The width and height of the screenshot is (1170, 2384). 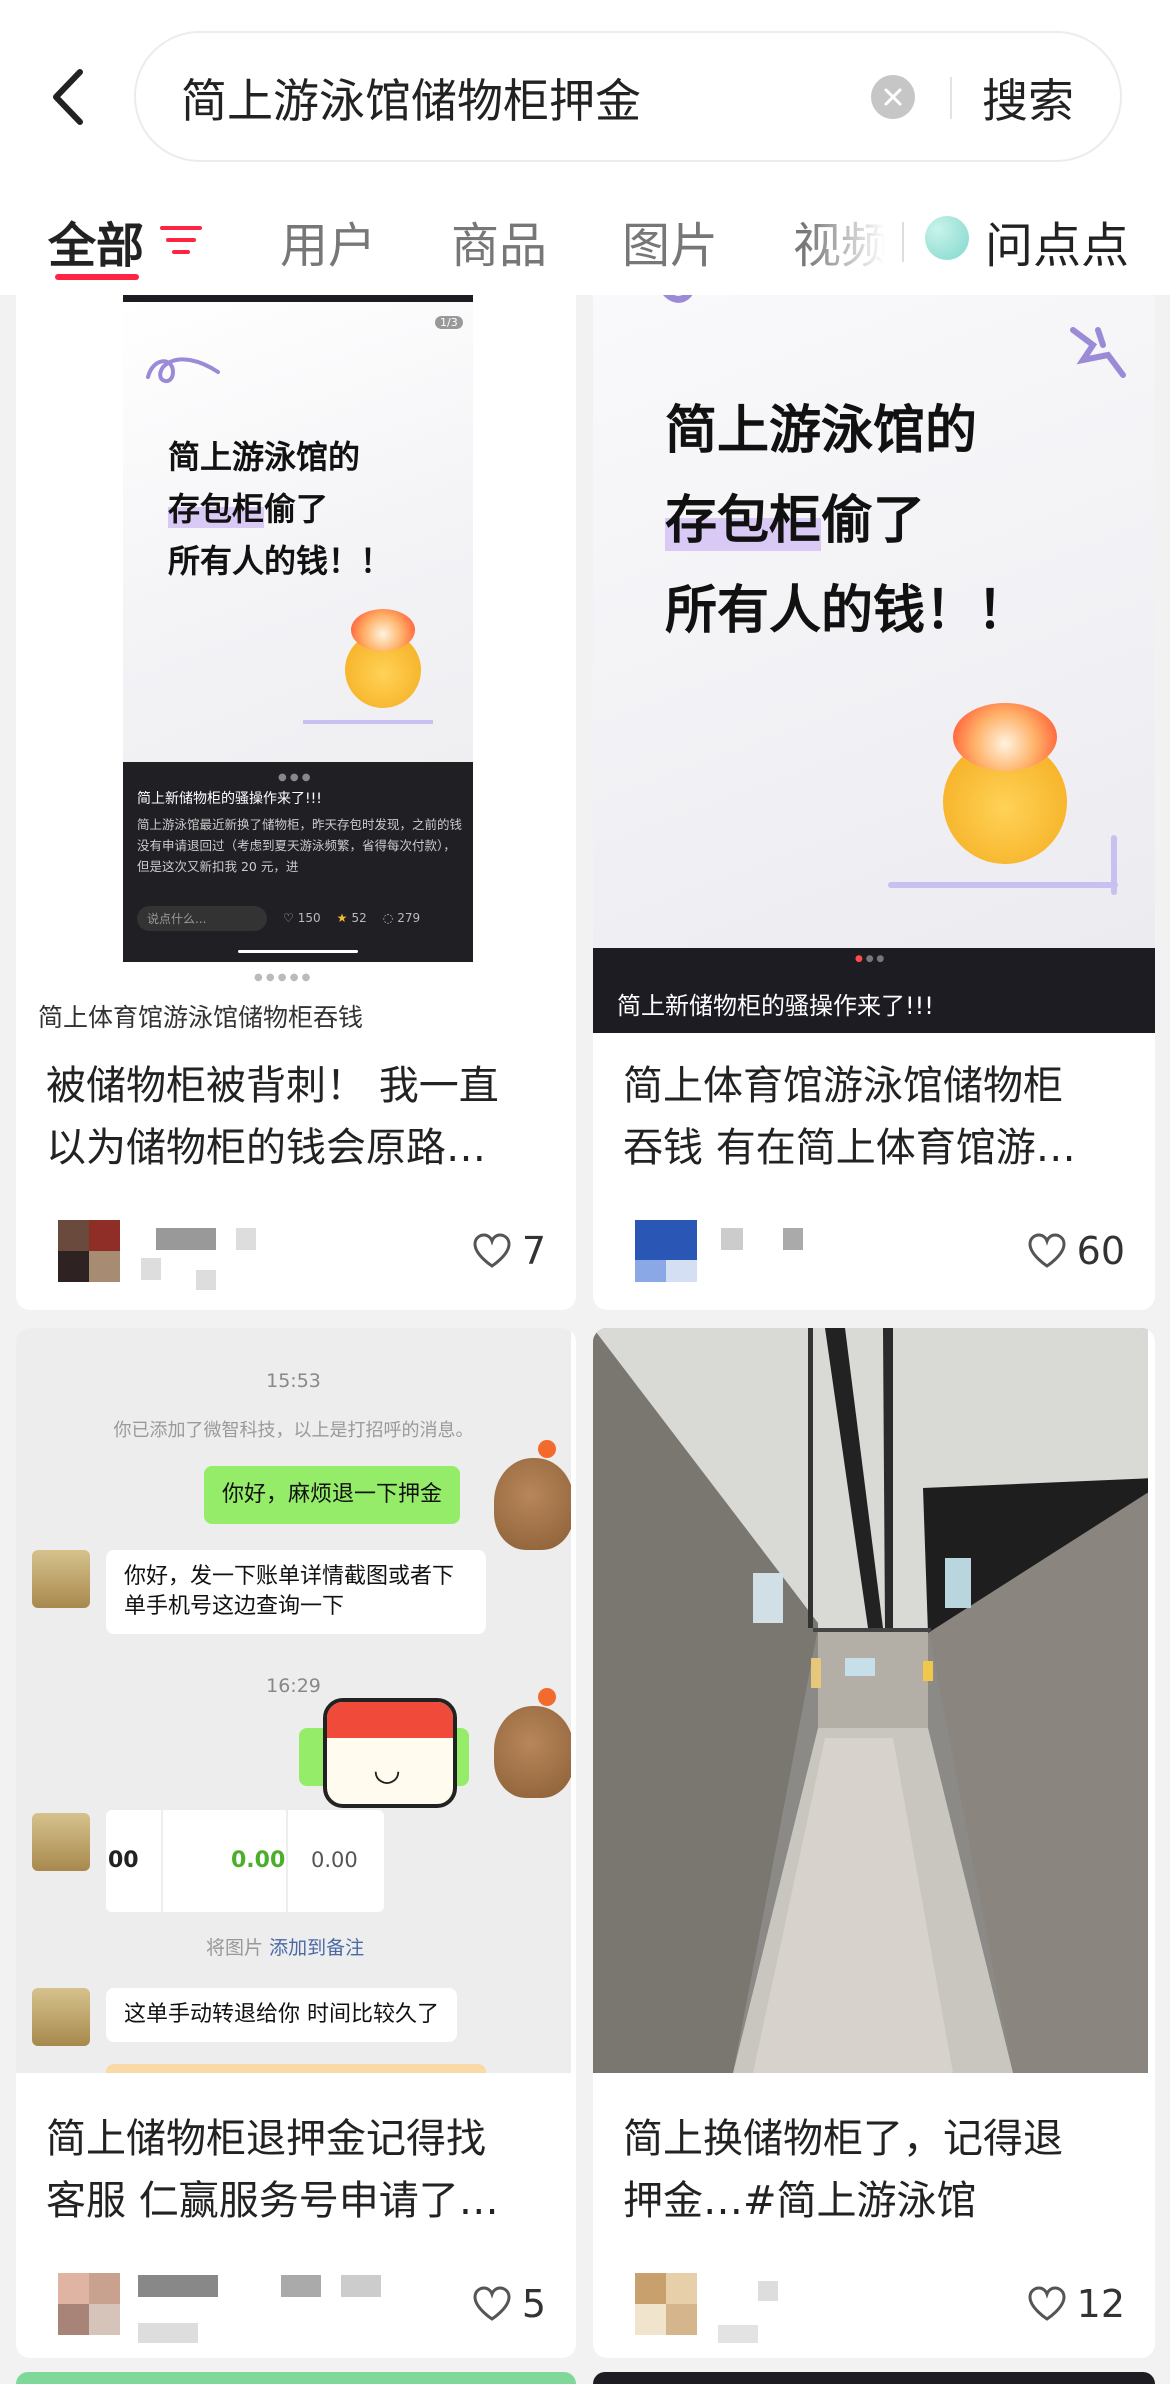 What do you see at coordinates (183, 370) in the screenshot?
I see `squiggle-decoration` at bounding box center [183, 370].